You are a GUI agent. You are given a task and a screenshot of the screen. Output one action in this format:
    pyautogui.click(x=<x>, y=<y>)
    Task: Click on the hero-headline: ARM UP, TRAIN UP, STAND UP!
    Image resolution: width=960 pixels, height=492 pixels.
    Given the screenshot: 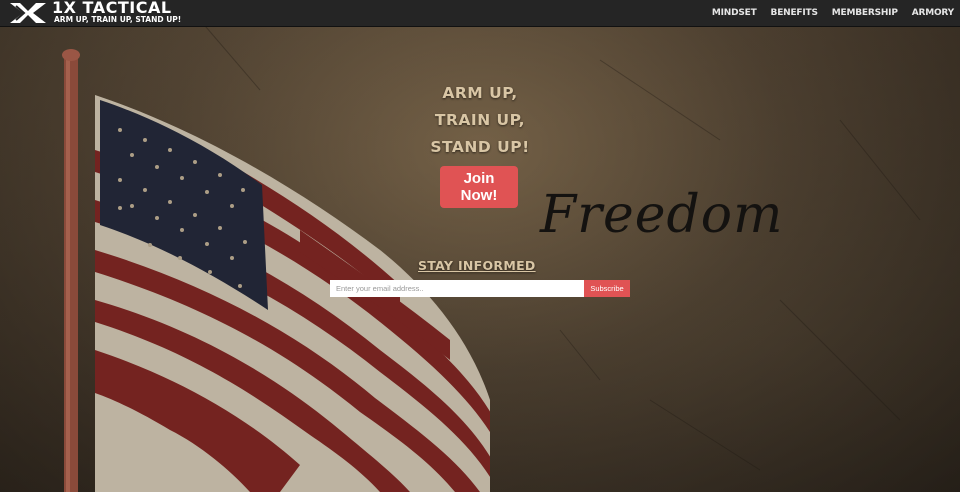 What is the action you would take?
    pyautogui.click(x=480, y=120)
    